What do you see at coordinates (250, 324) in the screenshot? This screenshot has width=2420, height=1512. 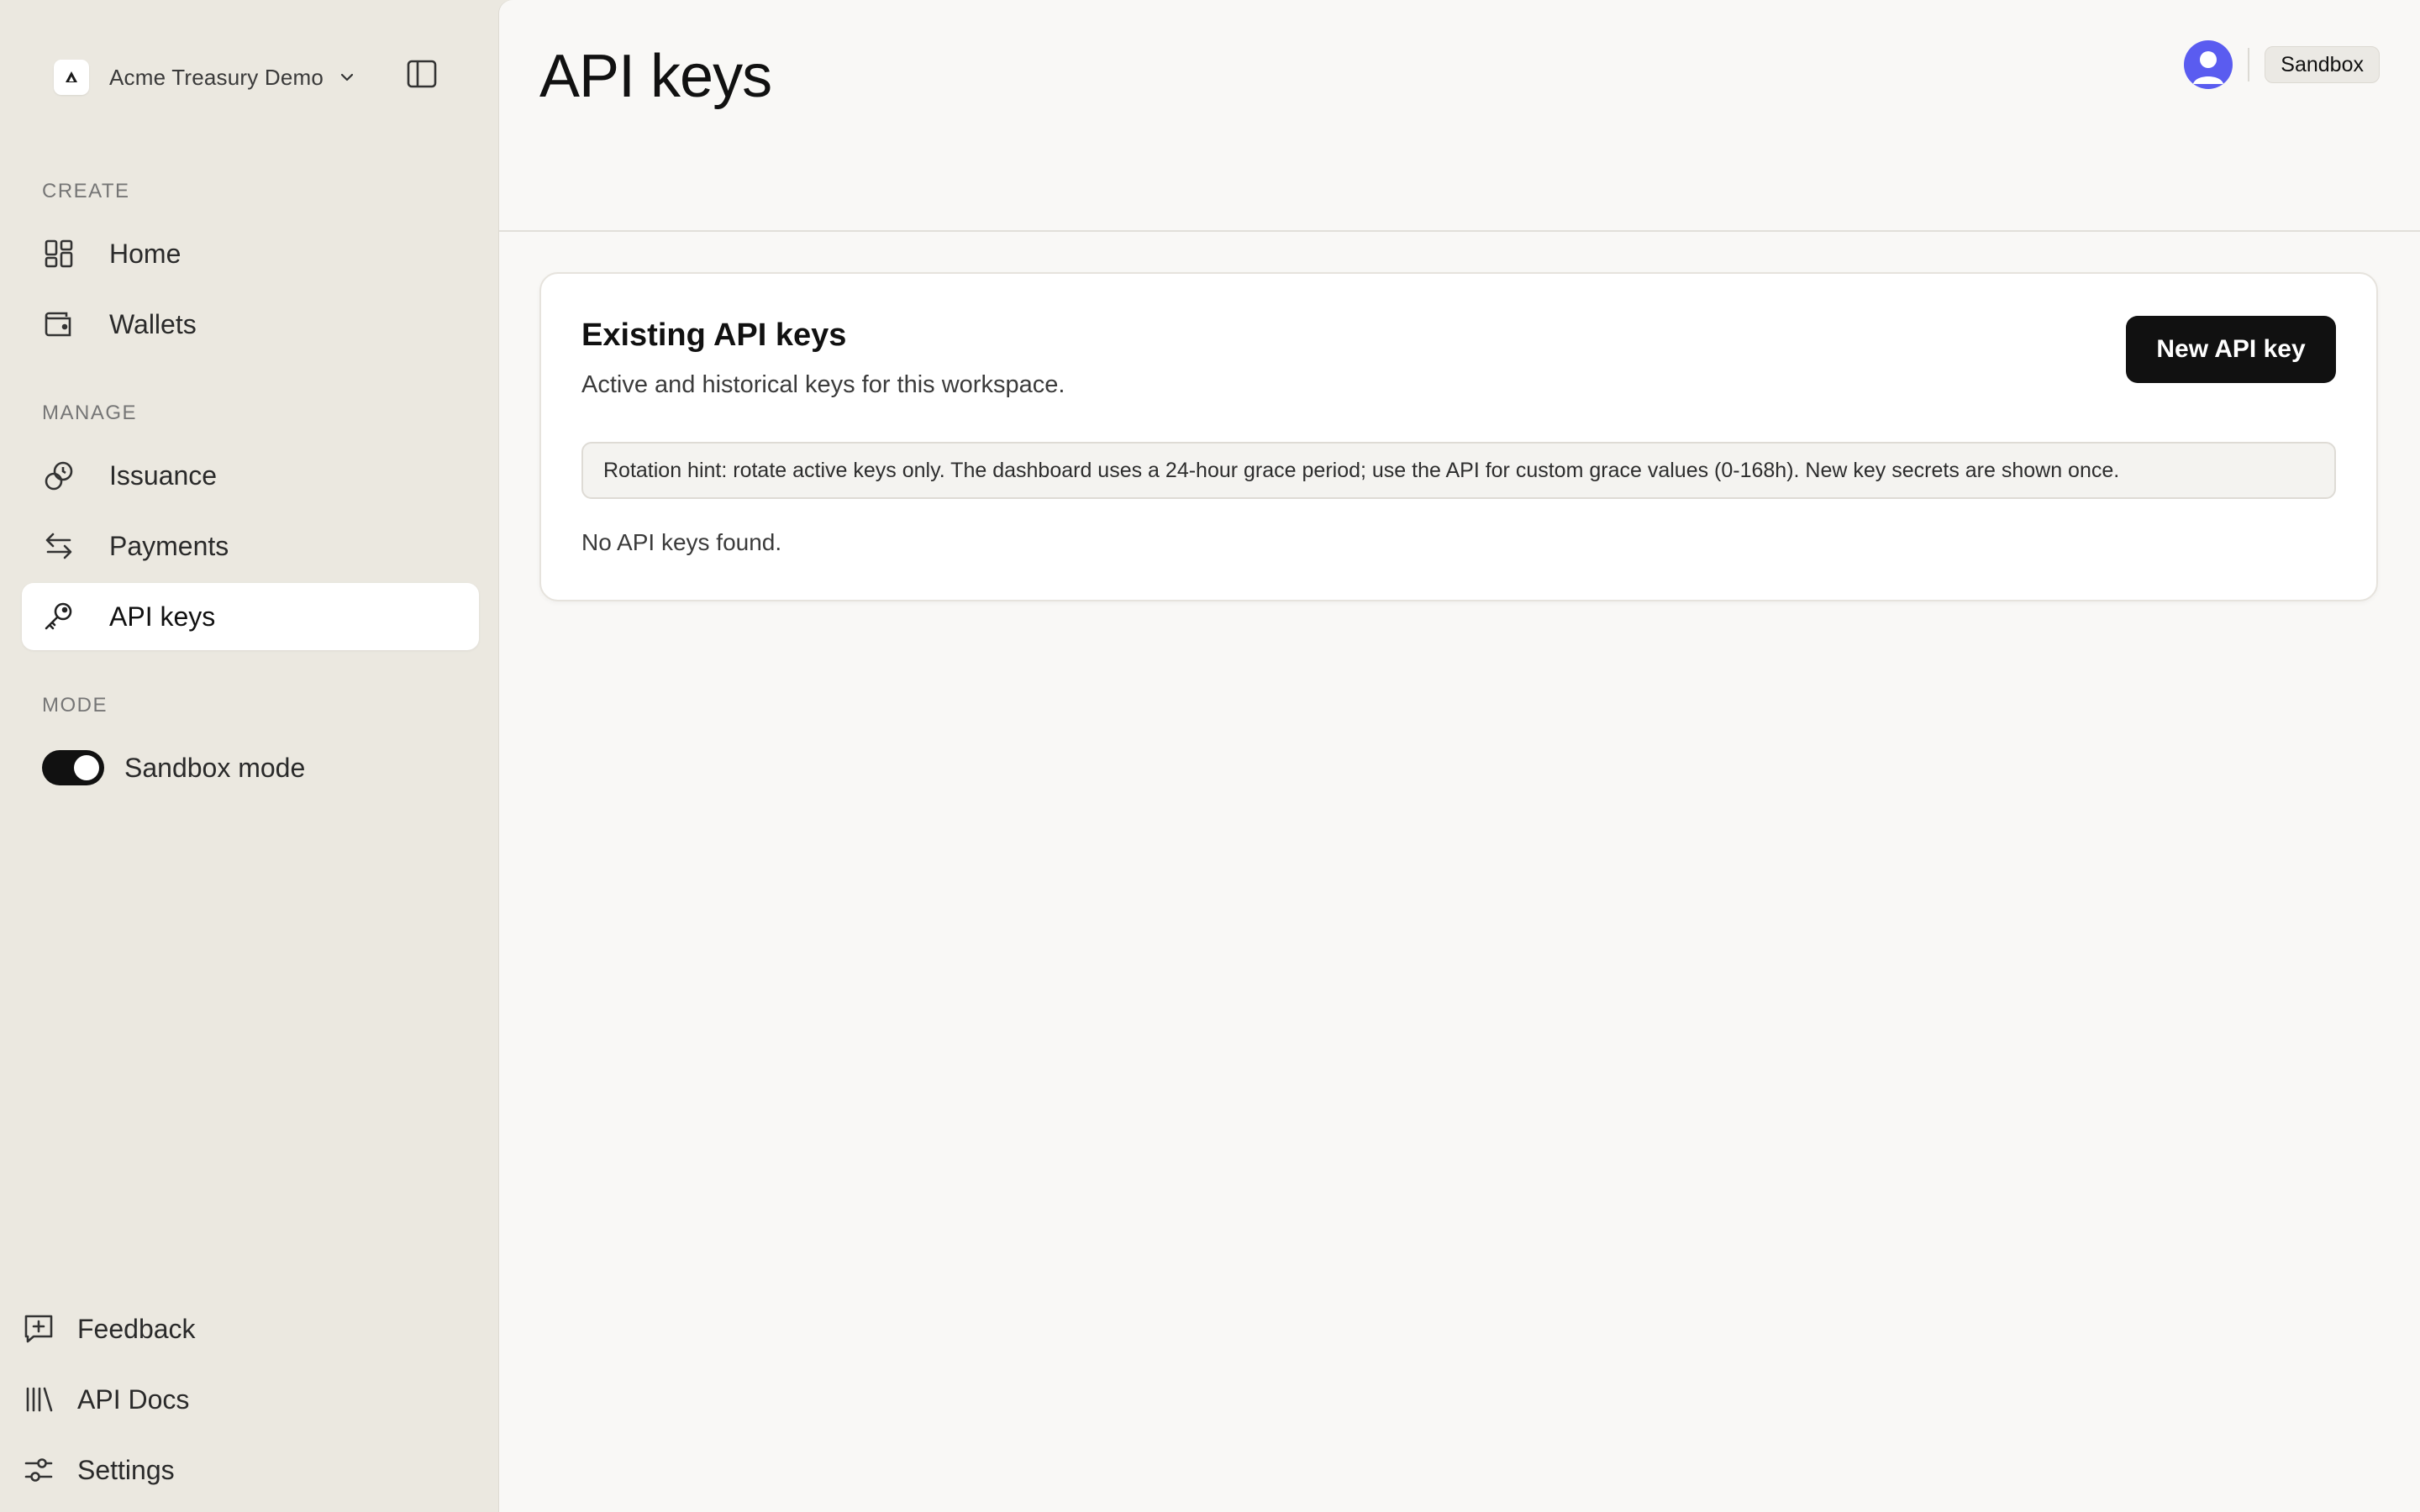 I see `sidebar-item-wallets: Wallets` at bounding box center [250, 324].